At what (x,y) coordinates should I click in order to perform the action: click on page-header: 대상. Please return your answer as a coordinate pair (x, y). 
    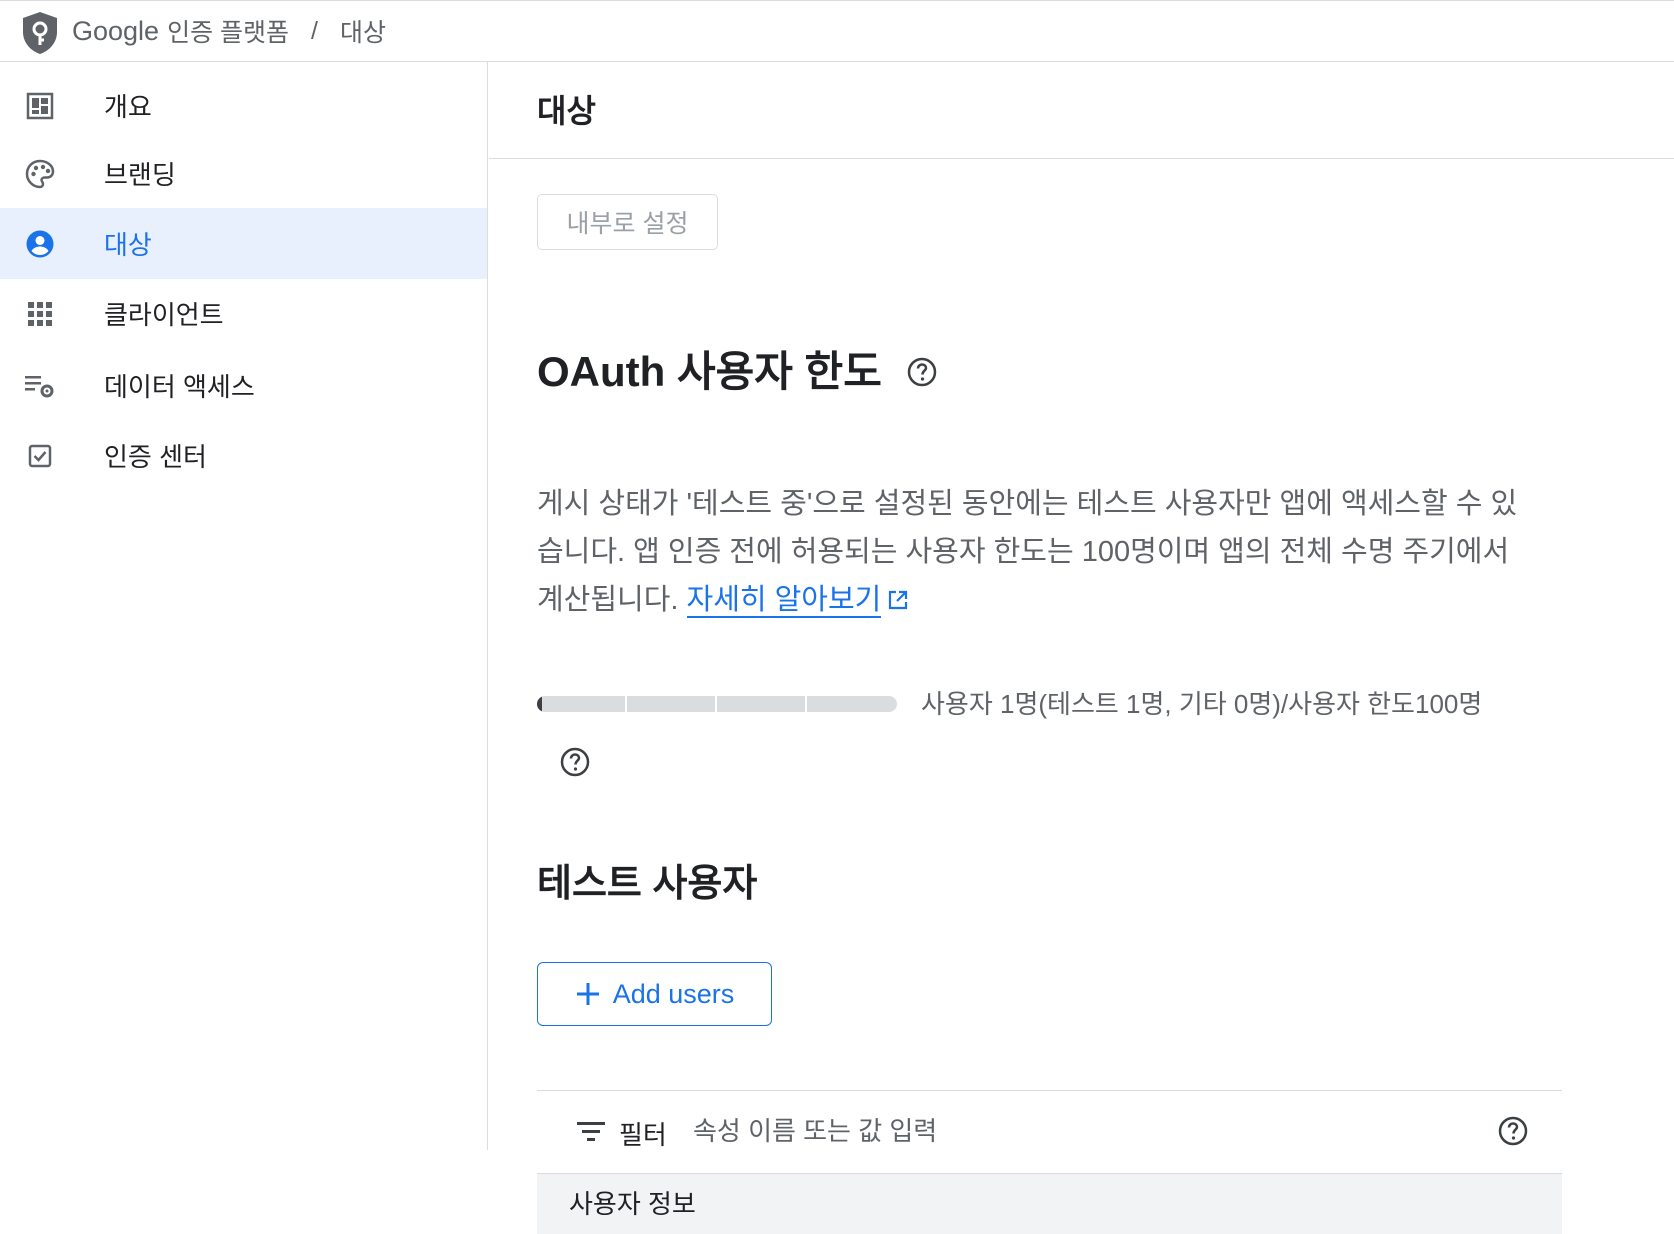
    Looking at the image, I should click on (1081, 110).